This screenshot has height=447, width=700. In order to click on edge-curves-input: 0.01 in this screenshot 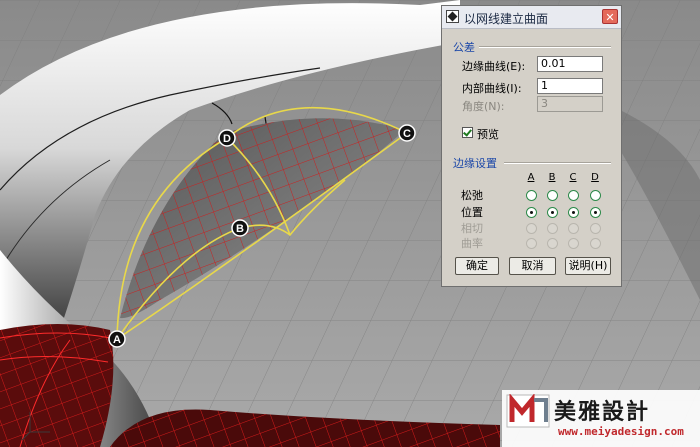, I will do `click(570, 64)`.